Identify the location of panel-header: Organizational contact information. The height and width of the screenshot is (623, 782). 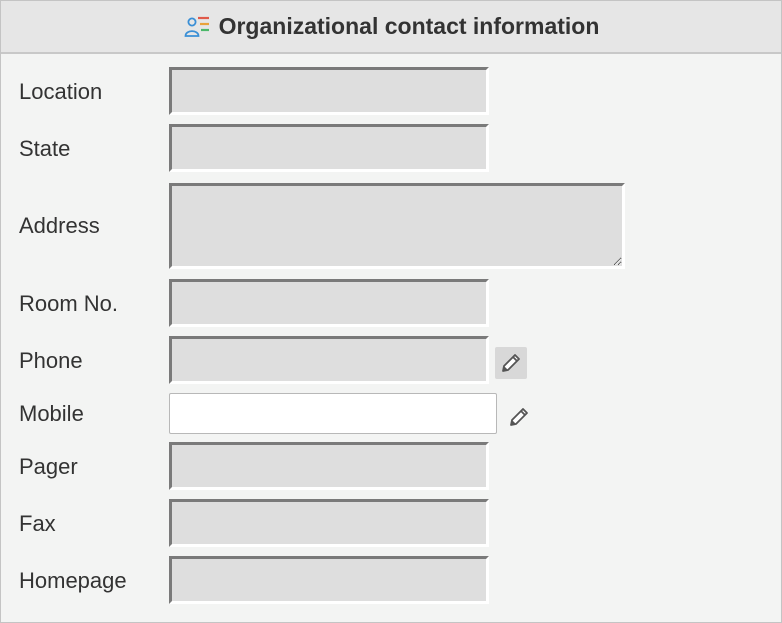
(391, 27).